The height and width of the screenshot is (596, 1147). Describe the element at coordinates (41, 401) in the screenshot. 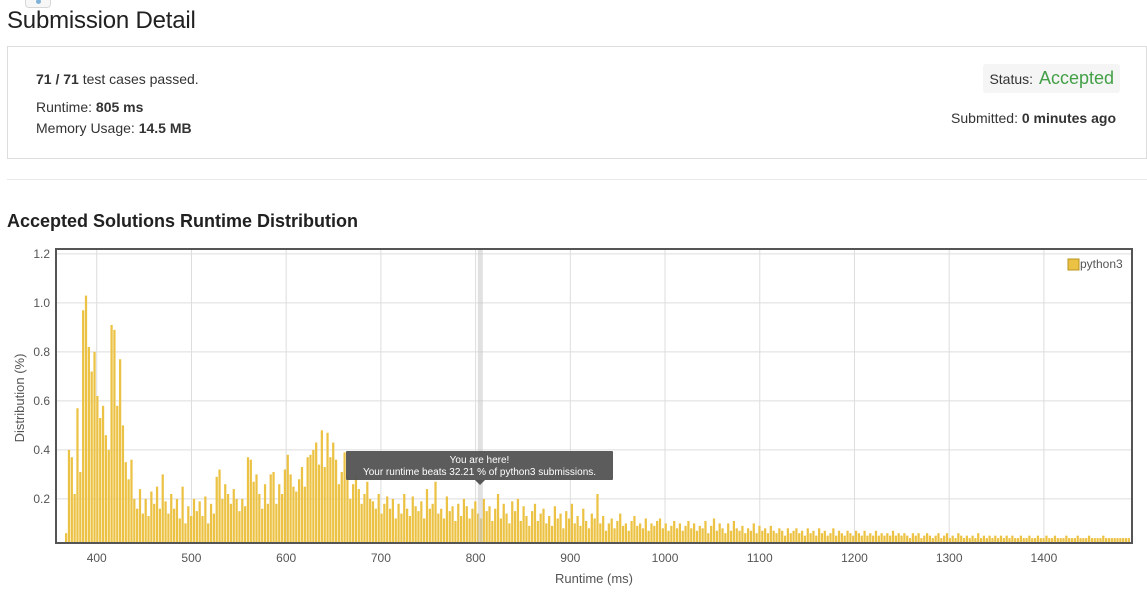

I see `y-tick-label: 0.6` at that location.